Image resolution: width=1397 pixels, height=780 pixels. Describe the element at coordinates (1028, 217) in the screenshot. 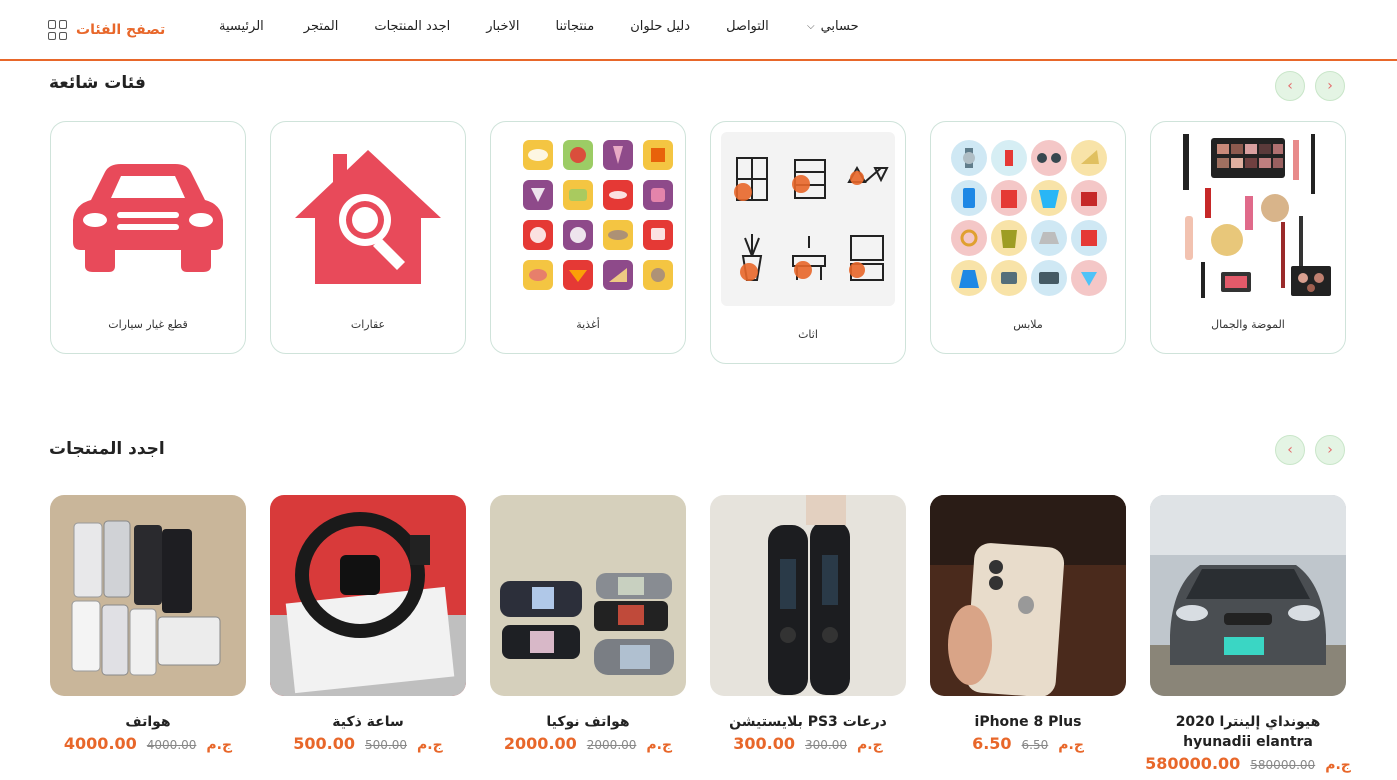

I see `fashion-icons-icon` at that location.